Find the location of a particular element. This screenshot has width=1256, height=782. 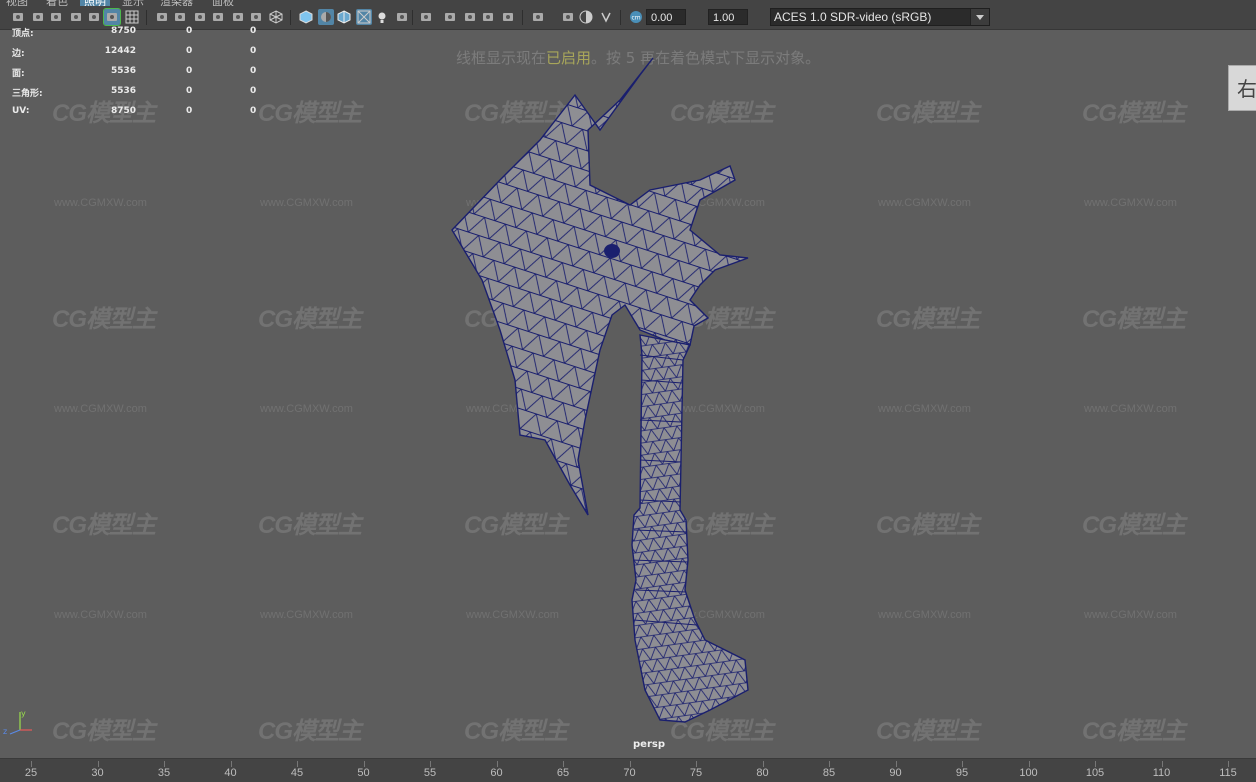

timeline-frame-label: 85 is located at coordinates (829, 773).